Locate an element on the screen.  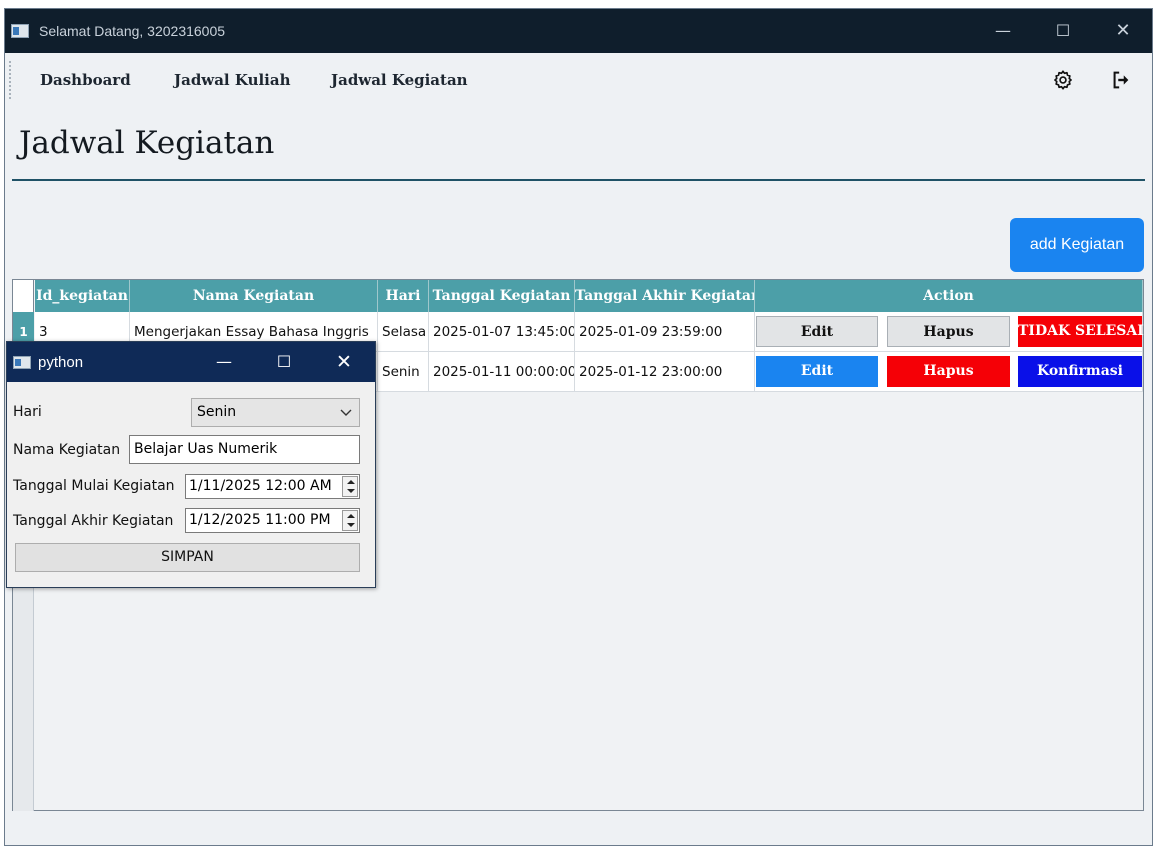
dialog-app-icon is located at coordinates (22, 362).